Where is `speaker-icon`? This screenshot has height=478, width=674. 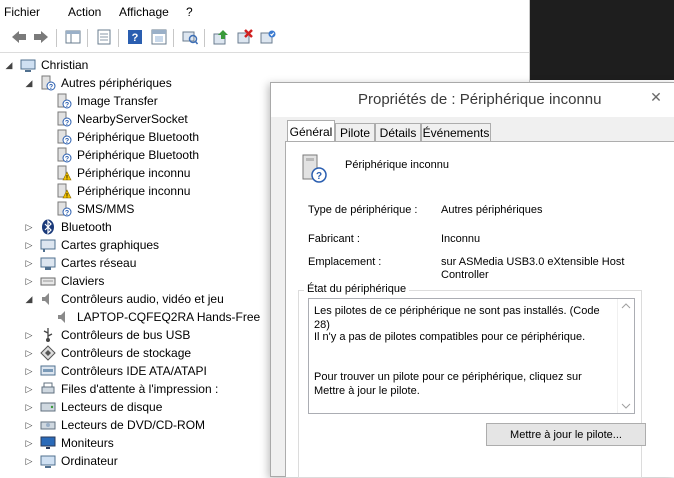 speaker-icon is located at coordinates (48, 299).